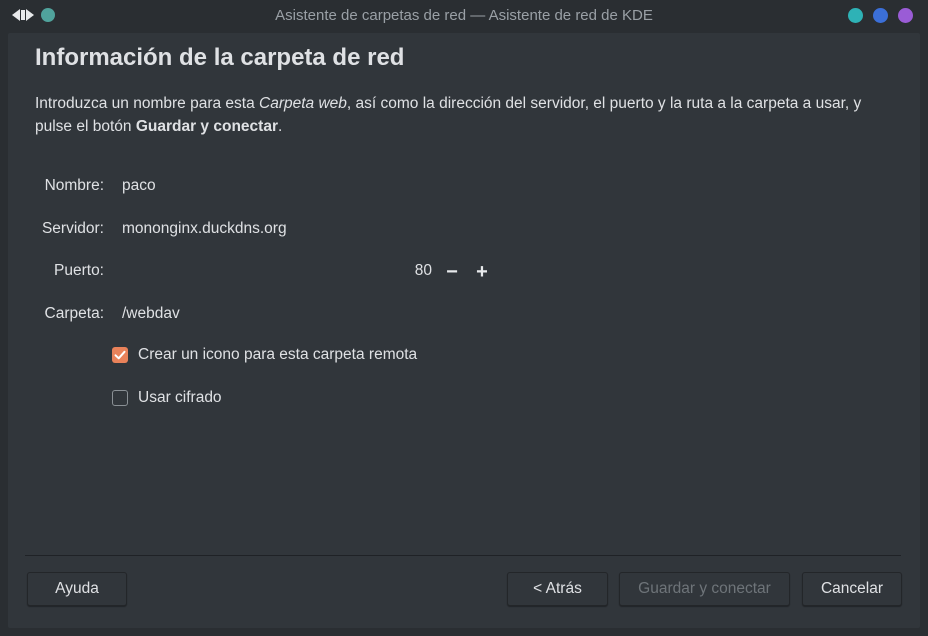  I want to click on create-icon-label: Crear un icono para esta carpeta remota, so click(277, 355).